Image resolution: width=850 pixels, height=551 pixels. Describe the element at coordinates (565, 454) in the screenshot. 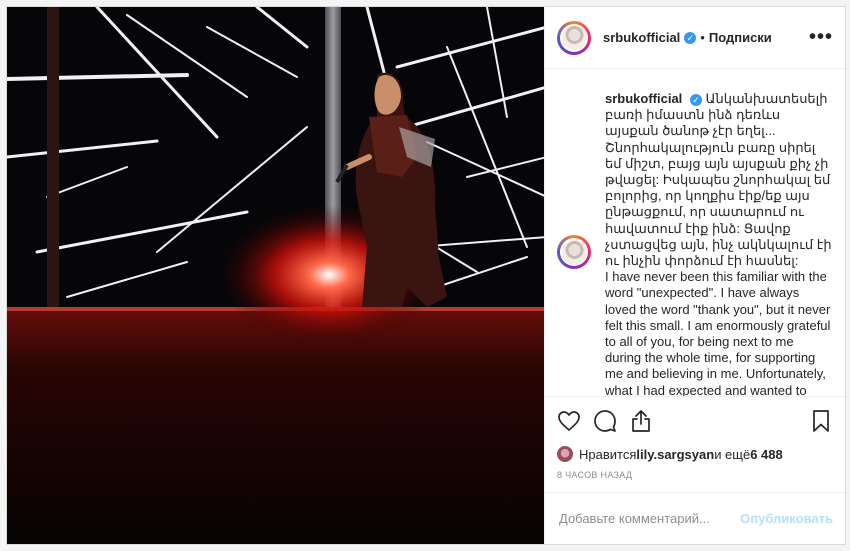

I see `liker-avatar` at that location.